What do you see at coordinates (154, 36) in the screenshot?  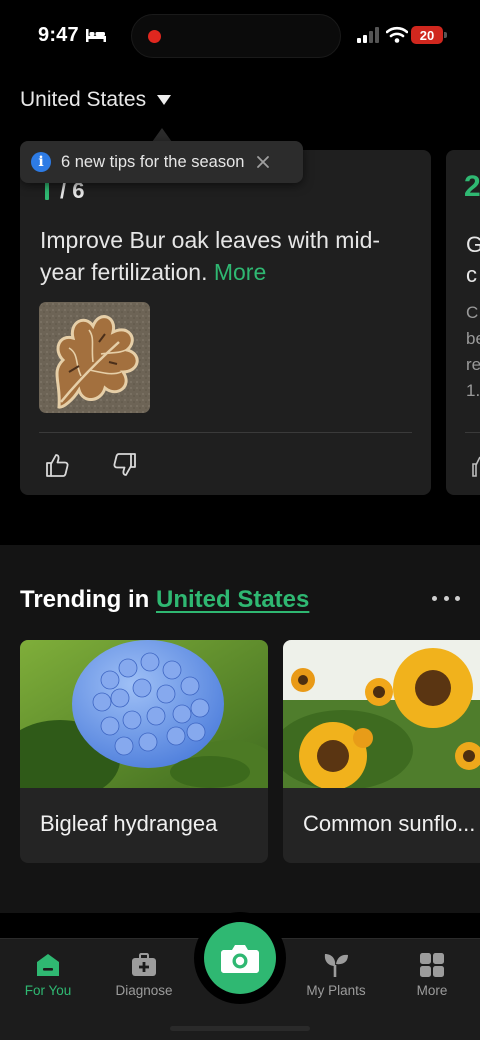 I see `recording-indicator` at bounding box center [154, 36].